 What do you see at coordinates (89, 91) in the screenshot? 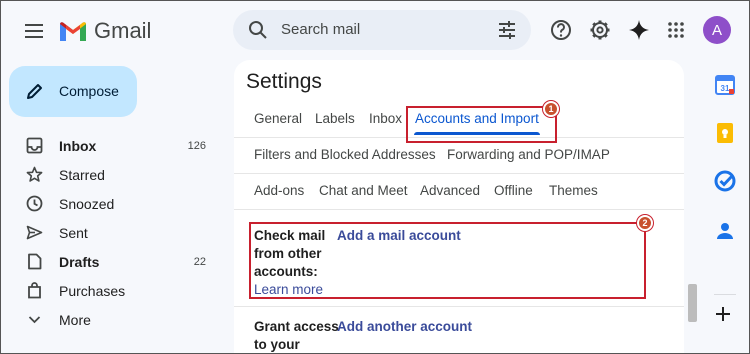
I see `compose-label: Compose` at bounding box center [89, 91].